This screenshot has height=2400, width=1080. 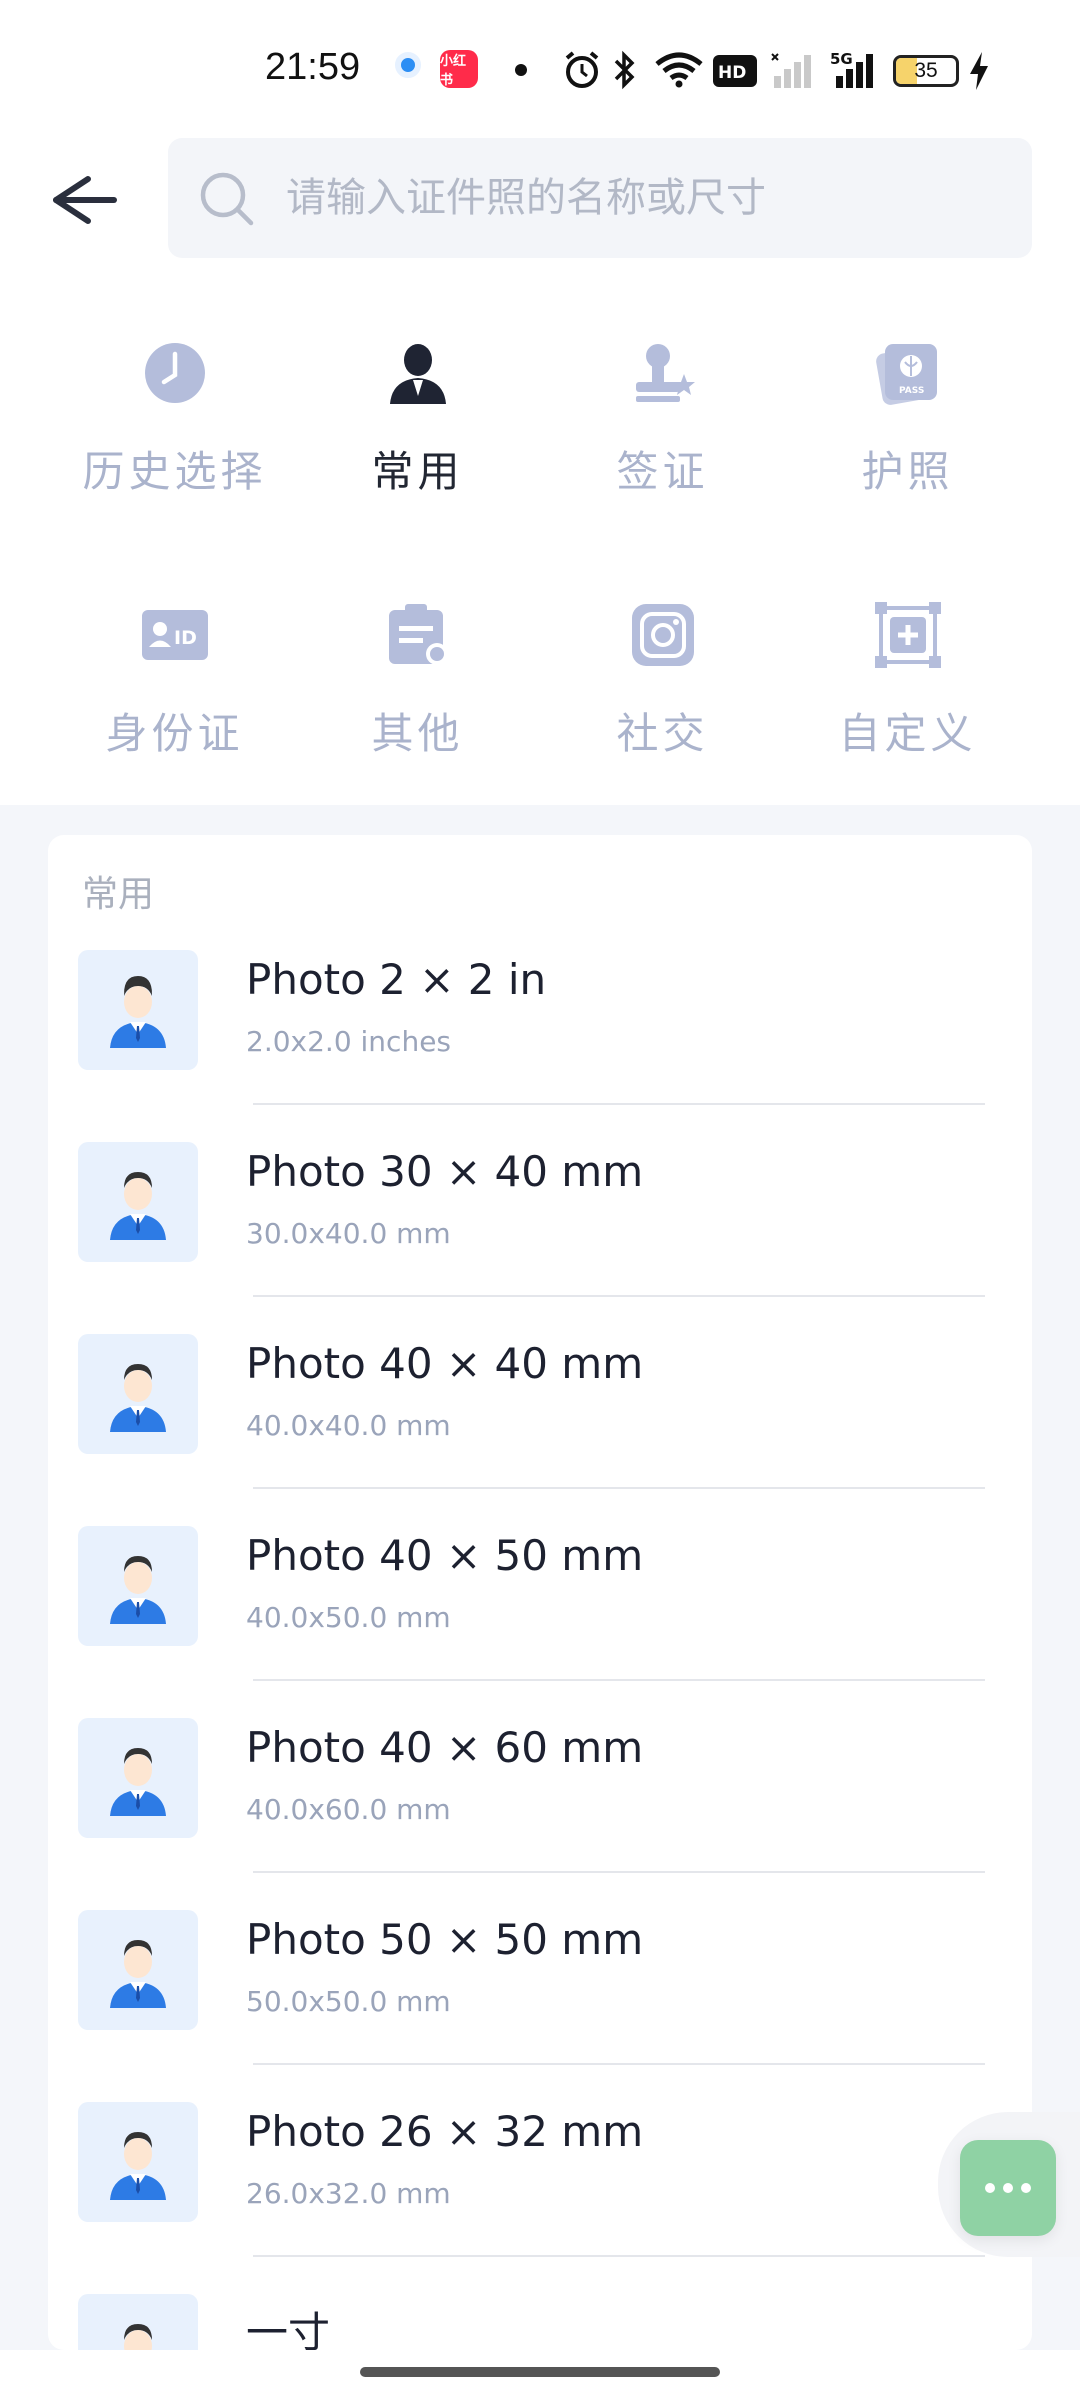 I want to click on item-title: Photo 40 × 60 mm, so click(x=445, y=1747).